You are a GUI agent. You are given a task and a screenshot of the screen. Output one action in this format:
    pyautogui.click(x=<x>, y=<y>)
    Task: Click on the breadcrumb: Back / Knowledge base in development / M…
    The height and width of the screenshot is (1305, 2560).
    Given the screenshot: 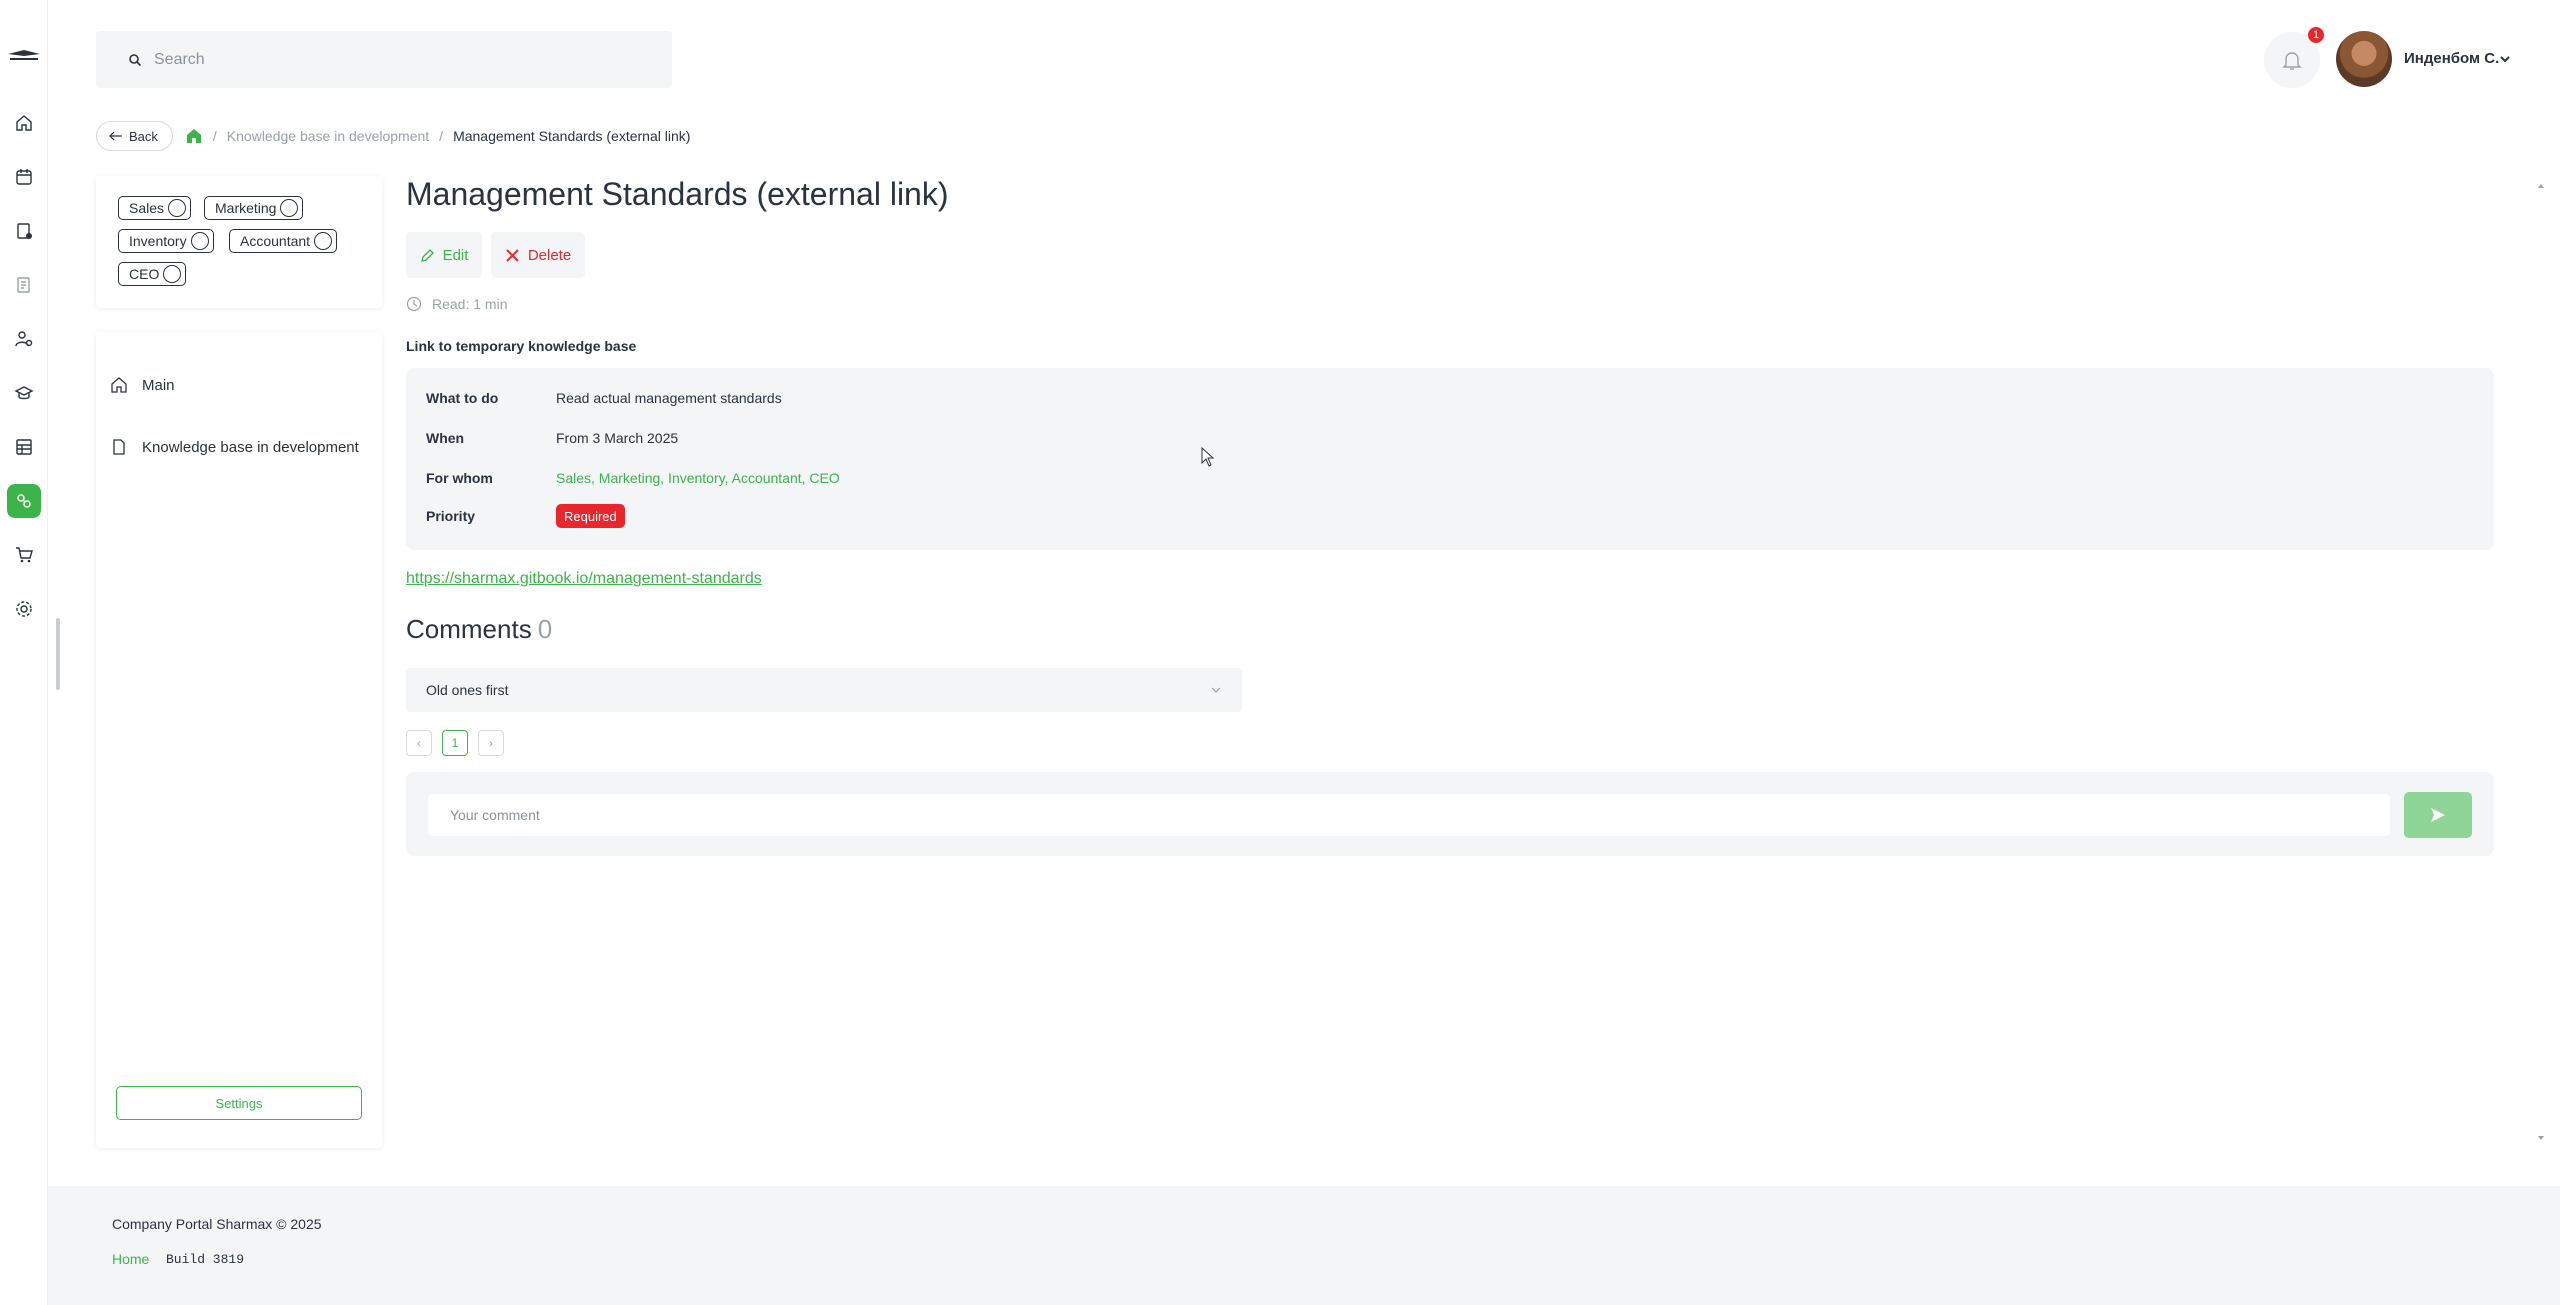 What is the action you would take?
    pyautogui.click(x=393, y=136)
    